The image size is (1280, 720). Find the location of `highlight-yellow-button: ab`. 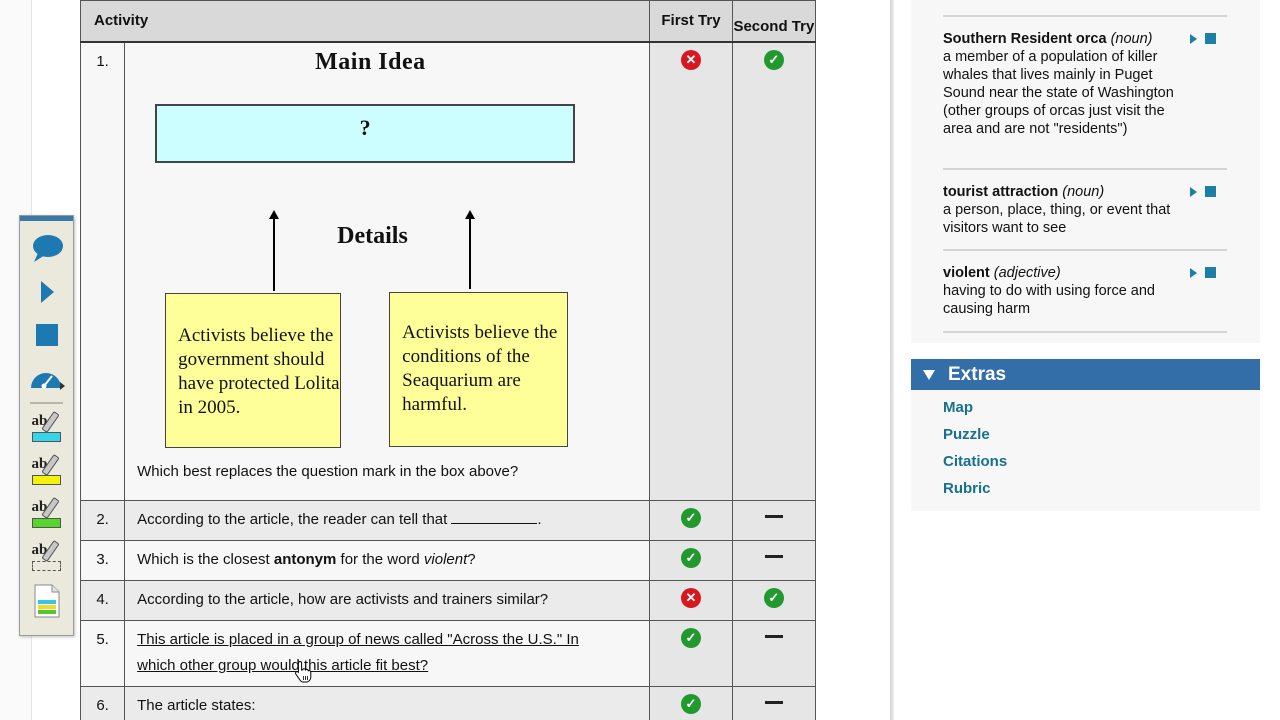

highlight-yellow-button: ab is located at coordinates (46, 471).